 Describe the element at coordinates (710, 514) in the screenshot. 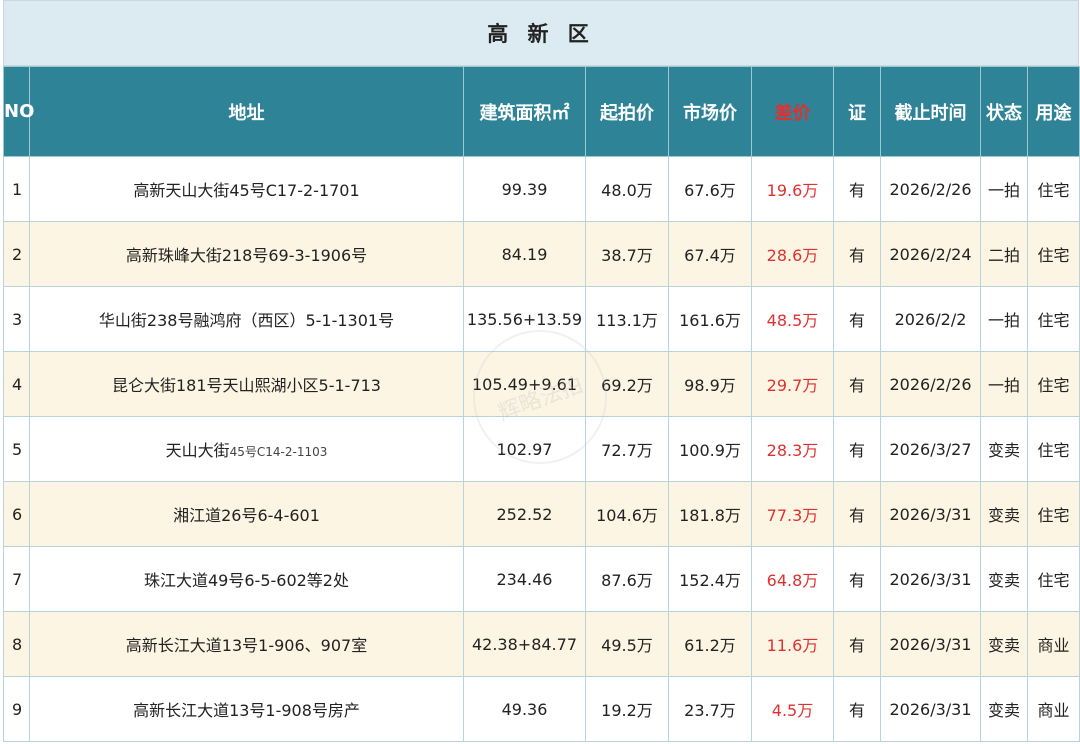

I see `cell-market-price: 181.8万` at that location.